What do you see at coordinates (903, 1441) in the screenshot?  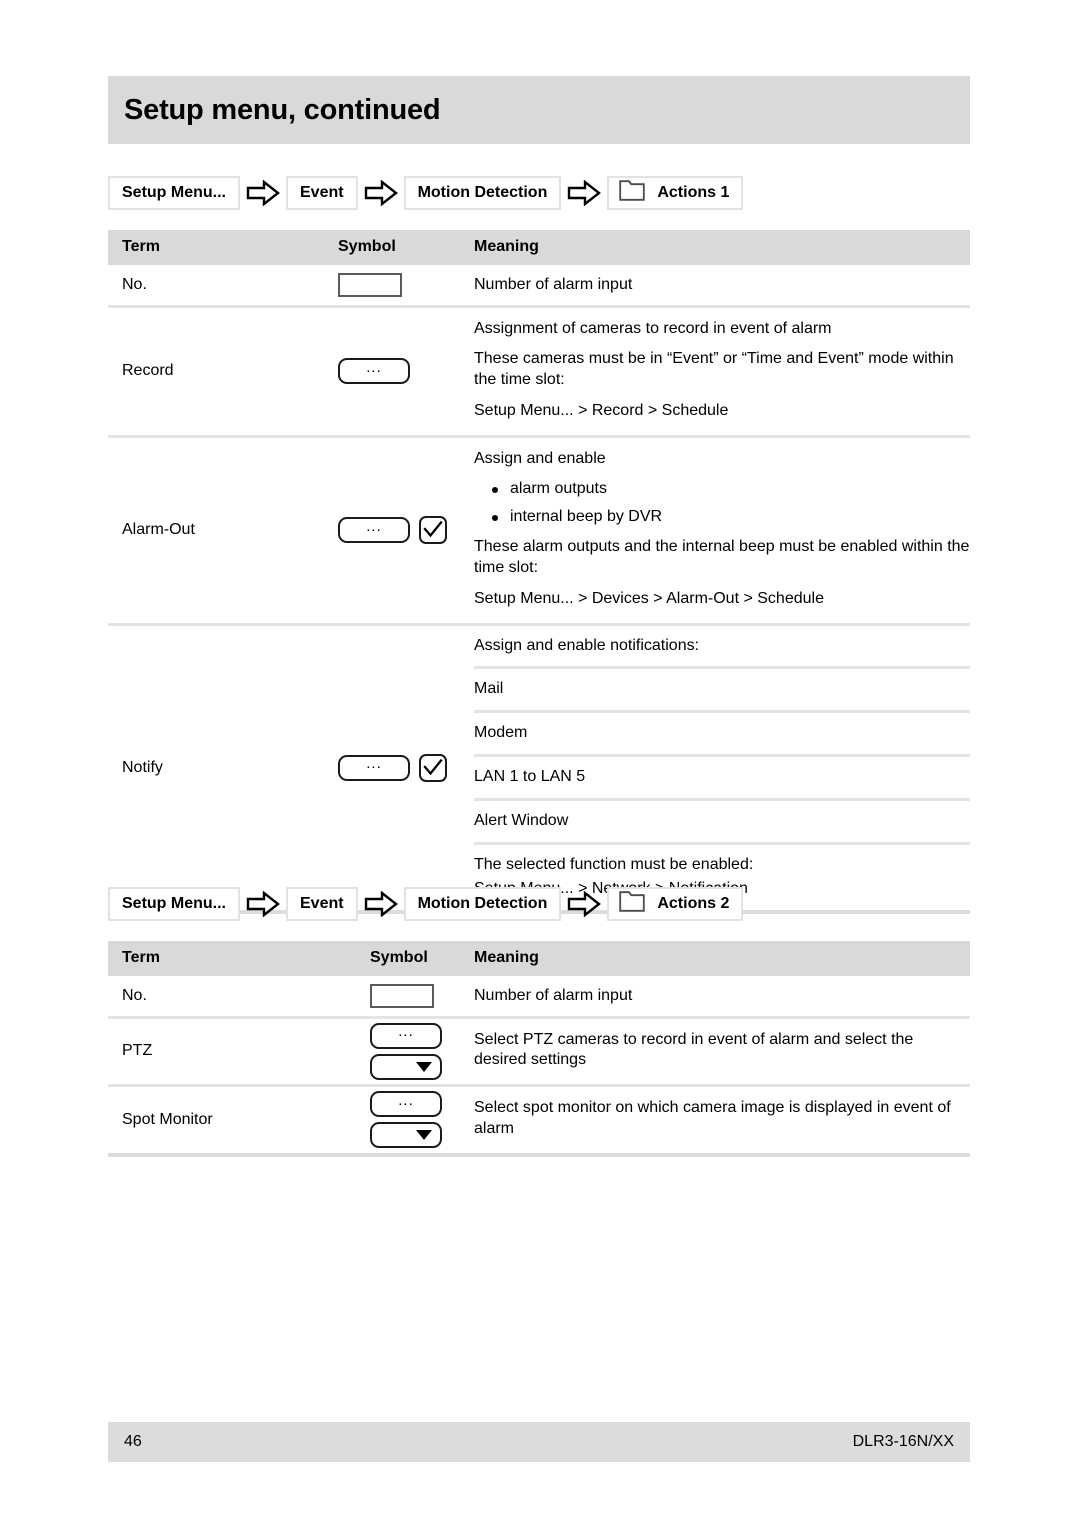 I see `model-identifier: DLR3-16N/XX` at bounding box center [903, 1441].